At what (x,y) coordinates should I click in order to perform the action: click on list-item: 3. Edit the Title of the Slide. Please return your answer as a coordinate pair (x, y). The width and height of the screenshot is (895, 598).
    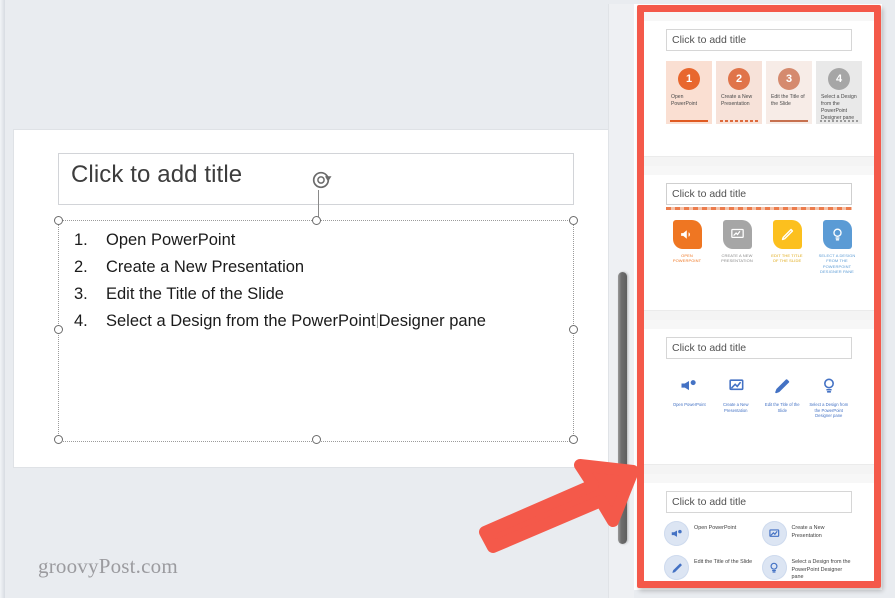
    Looking at the image, I should click on (316, 294).